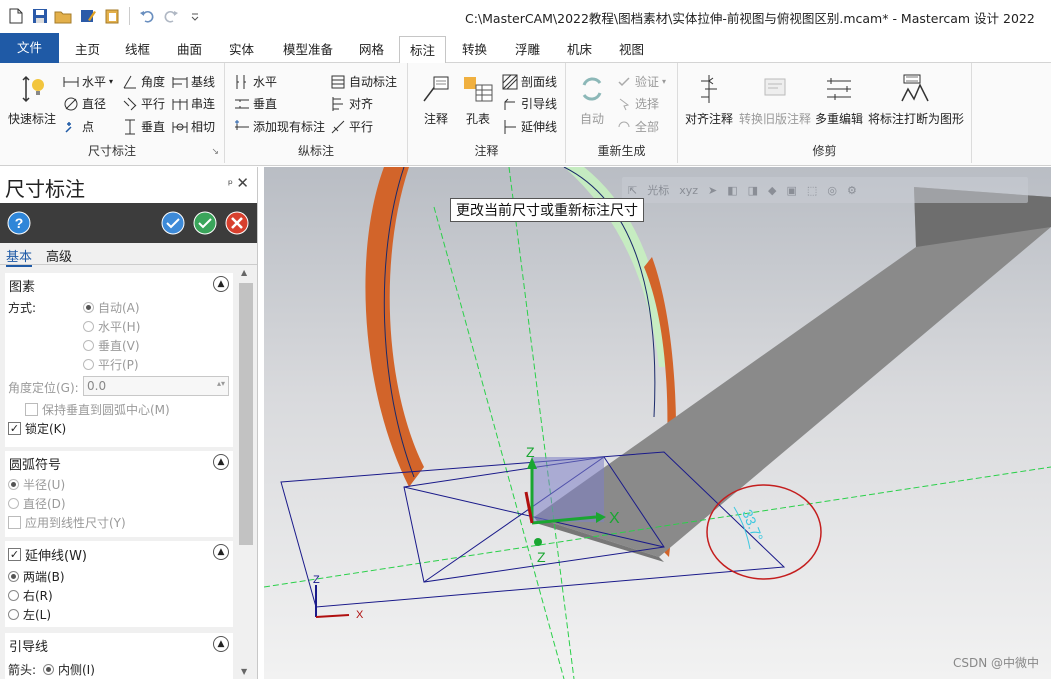  I want to click on extension-line-checkbox: ✓ 延伸线(W), so click(47, 554).